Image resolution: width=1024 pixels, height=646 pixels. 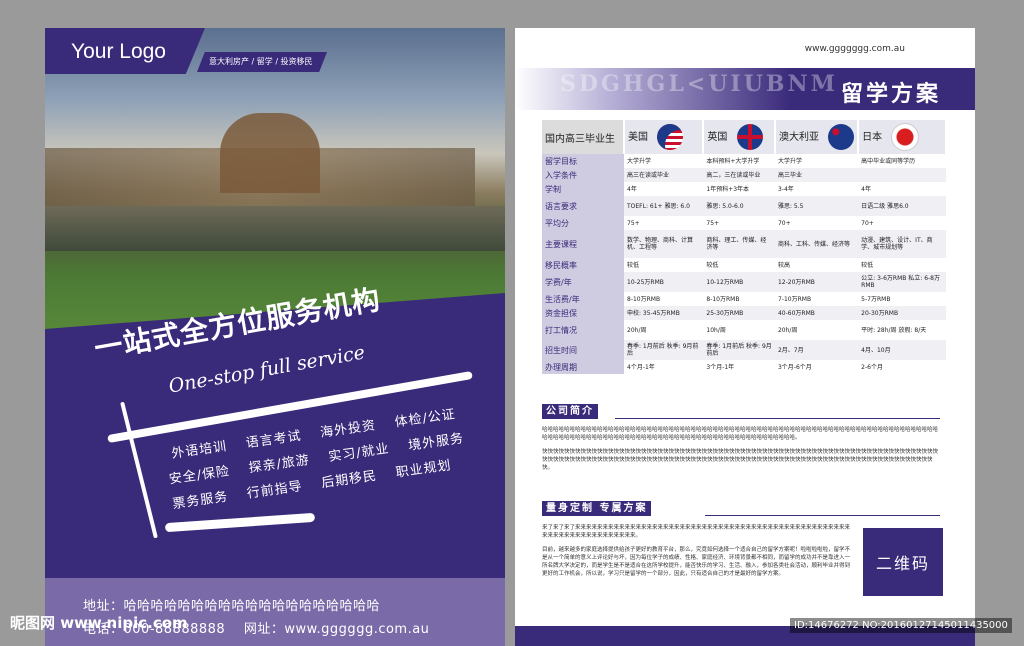 I want to click on table-header-uk: 英国, so click(x=739, y=137).